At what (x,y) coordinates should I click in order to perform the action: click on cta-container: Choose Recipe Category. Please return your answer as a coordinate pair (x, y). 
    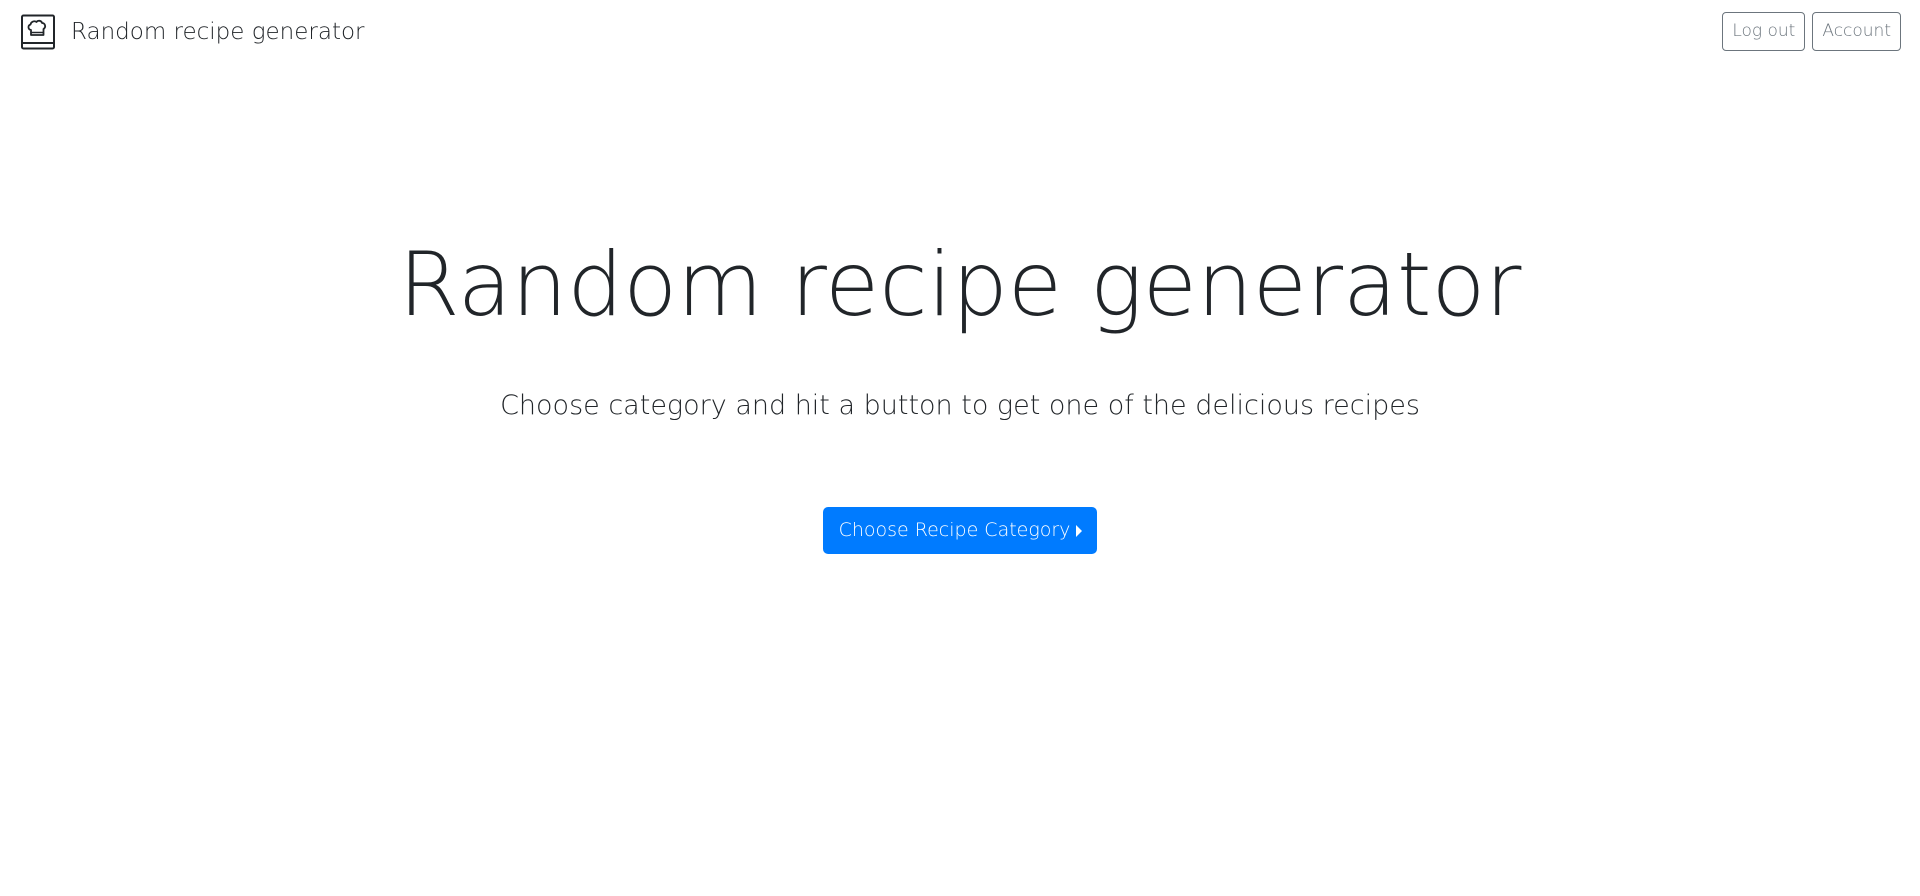
    Looking at the image, I should click on (960, 530).